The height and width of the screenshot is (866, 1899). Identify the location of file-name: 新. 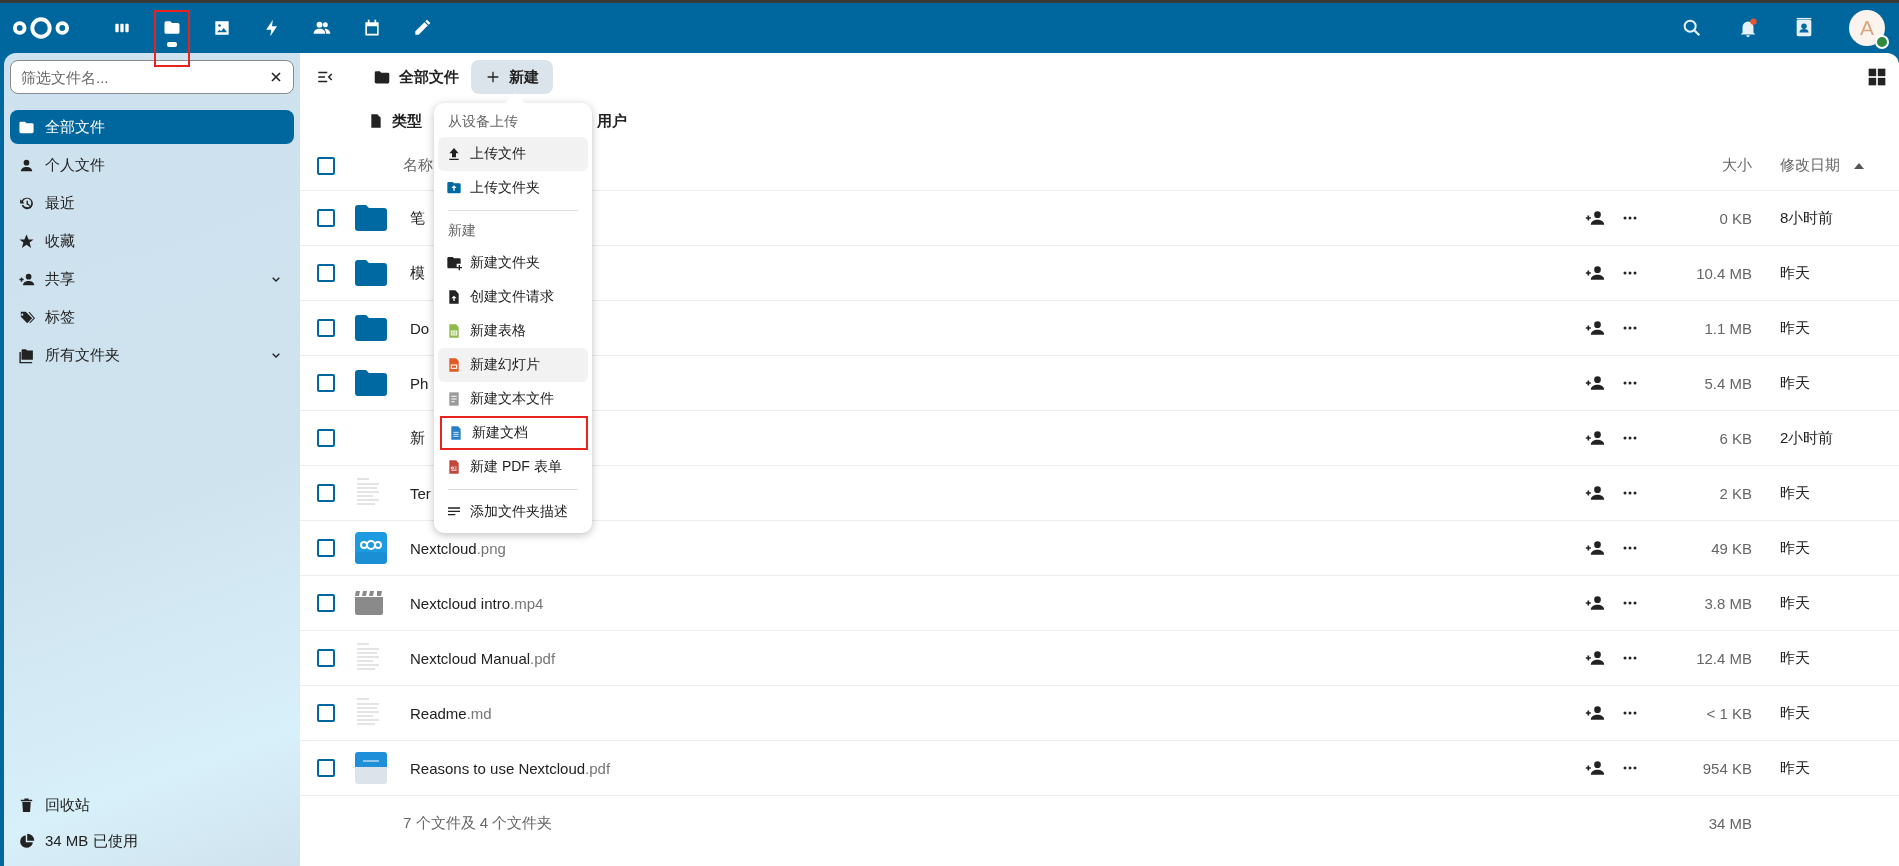
(417, 438).